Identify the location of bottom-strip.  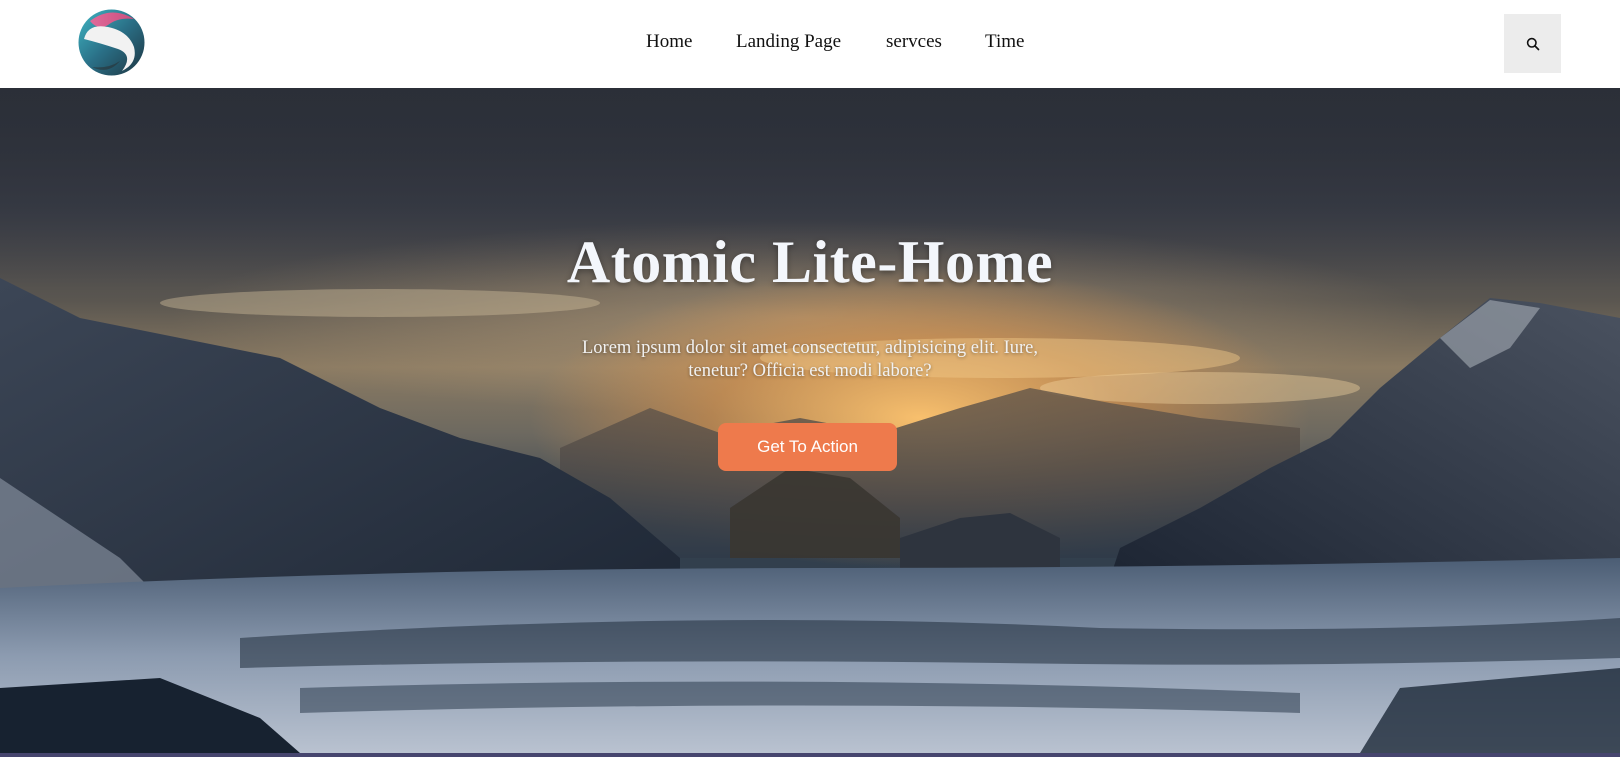
(810, 755).